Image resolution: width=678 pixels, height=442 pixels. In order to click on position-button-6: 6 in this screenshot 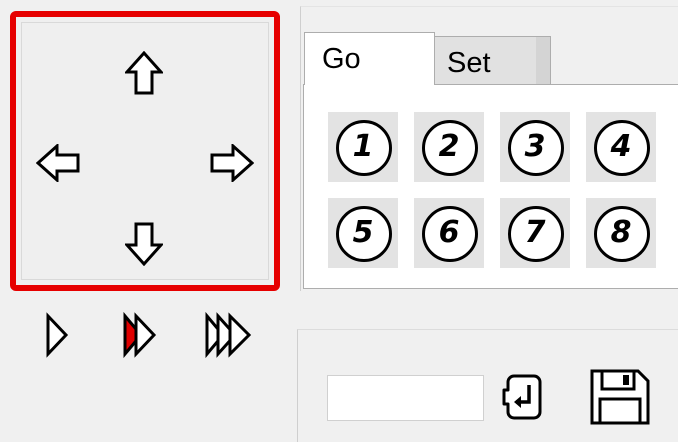, I will do `click(449, 233)`.